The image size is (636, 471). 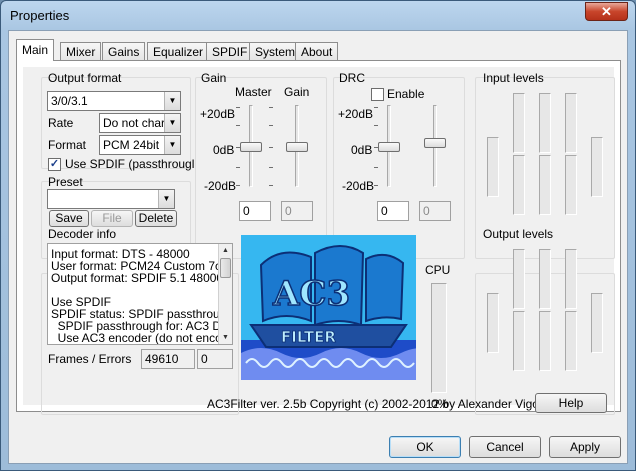 I want to click on frames-errors-label: Frames / Errors, so click(x=90, y=359).